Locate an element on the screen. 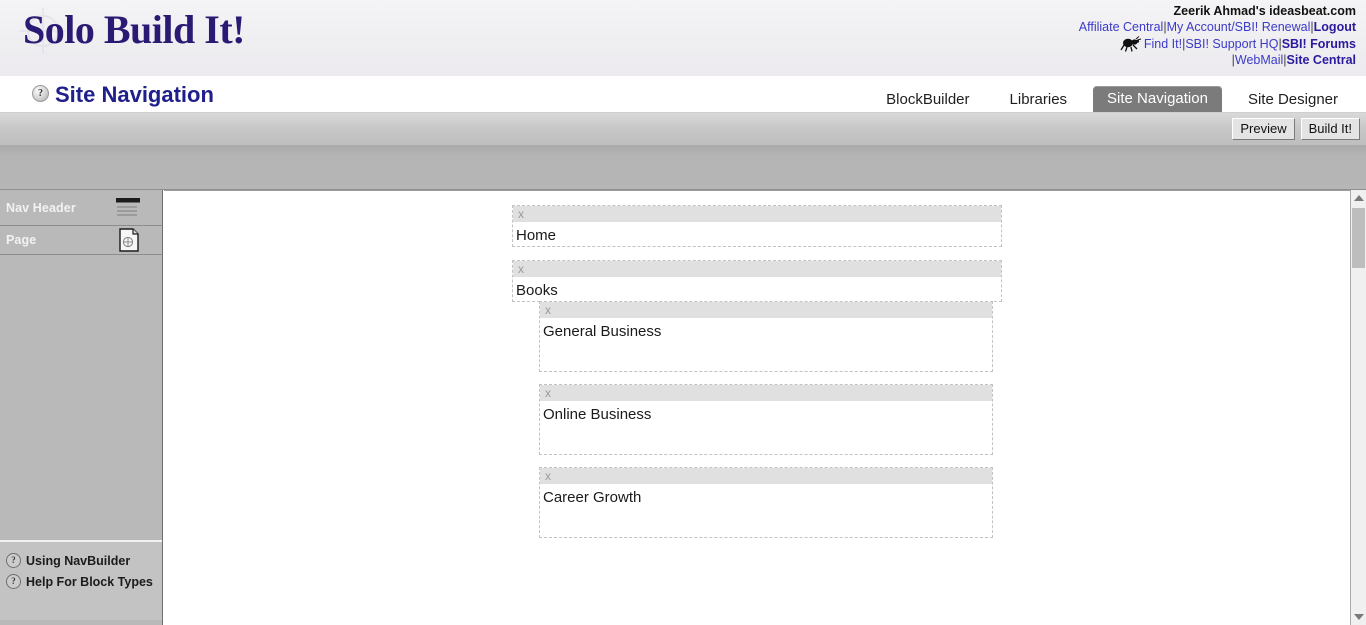 The width and height of the screenshot is (1366, 625). help-link-label: Using NavBuilder is located at coordinates (78, 560).